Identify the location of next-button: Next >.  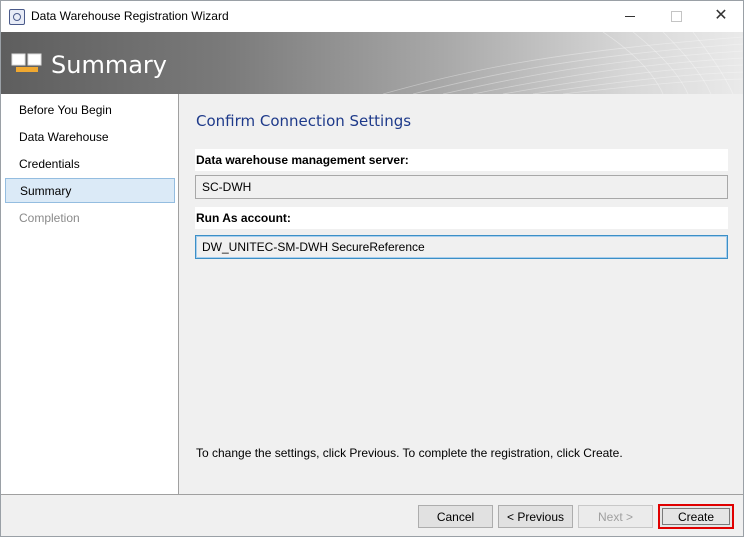
(615, 516).